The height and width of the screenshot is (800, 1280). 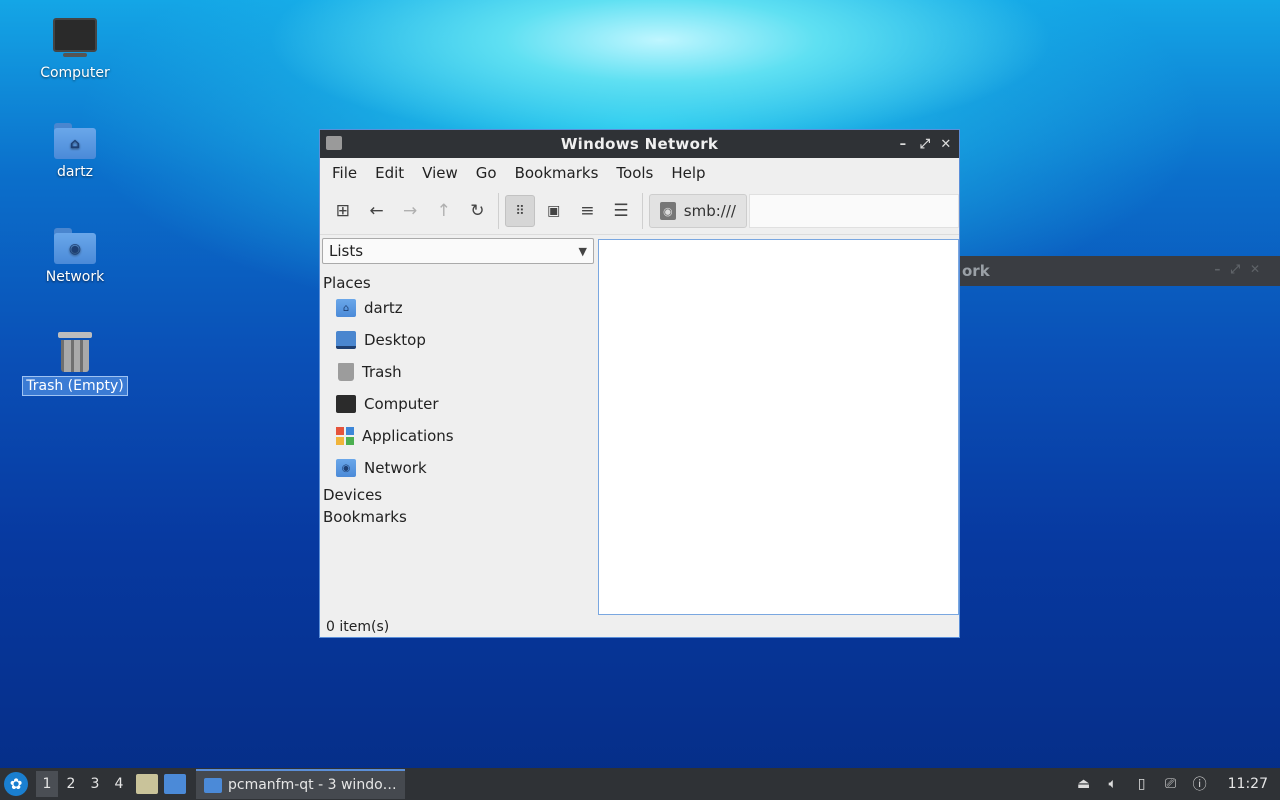 I want to click on desktop-icon-label: Trash (Empty), so click(x=75, y=386).